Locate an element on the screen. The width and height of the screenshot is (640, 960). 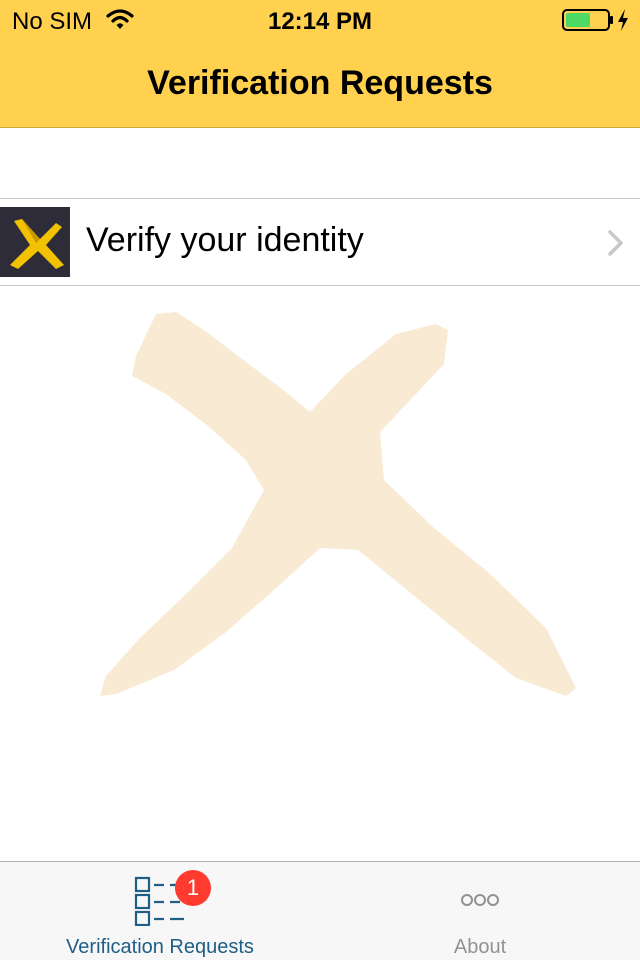
x-logo-icon is located at coordinates (37, 244).